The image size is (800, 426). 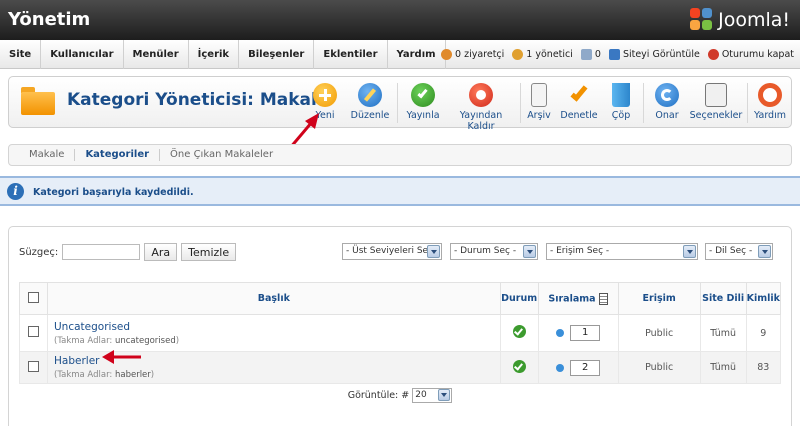 I want to click on select-all-checkbox, so click(x=33, y=297).